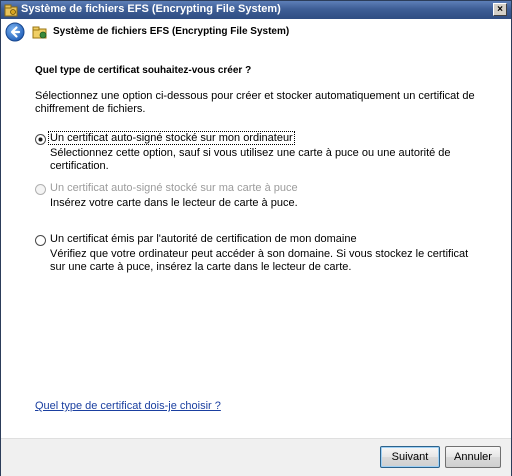 The height and width of the screenshot is (476, 512). I want to click on close-button: ×, so click(500, 9).